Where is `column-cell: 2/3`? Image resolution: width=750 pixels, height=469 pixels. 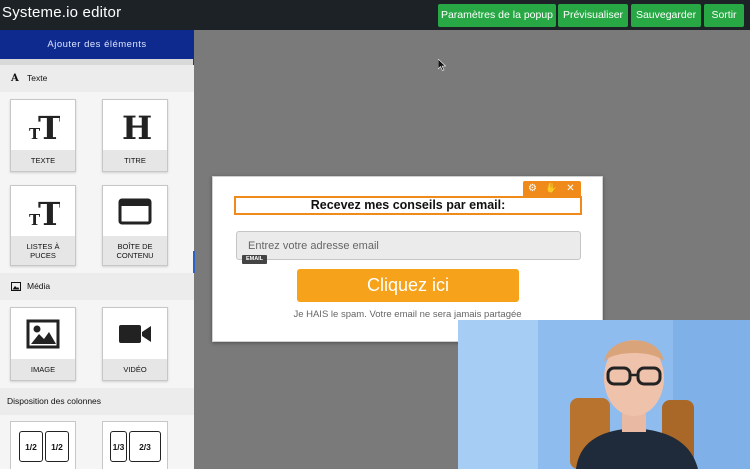
column-cell: 2/3 is located at coordinates (145, 446).